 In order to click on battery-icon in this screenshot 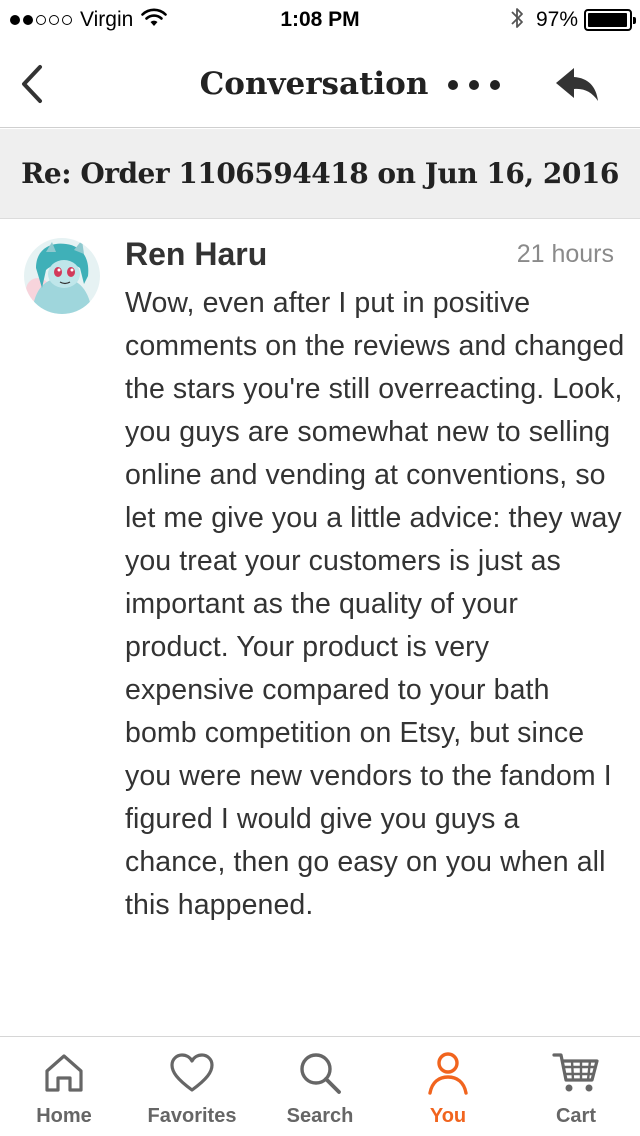, I will do `click(610, 20)`.